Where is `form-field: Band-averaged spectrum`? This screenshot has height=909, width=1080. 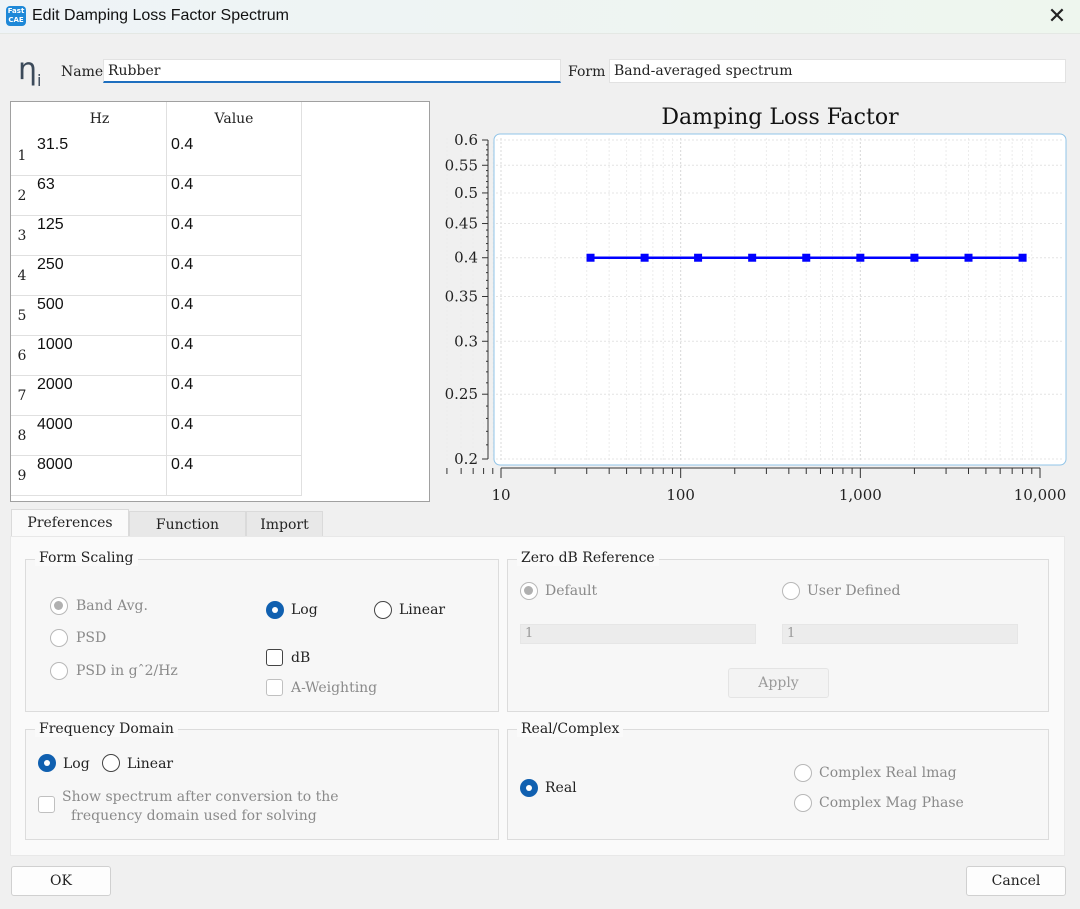 form-field: Band-averaged spectrum is located at coordinates (837, 71).